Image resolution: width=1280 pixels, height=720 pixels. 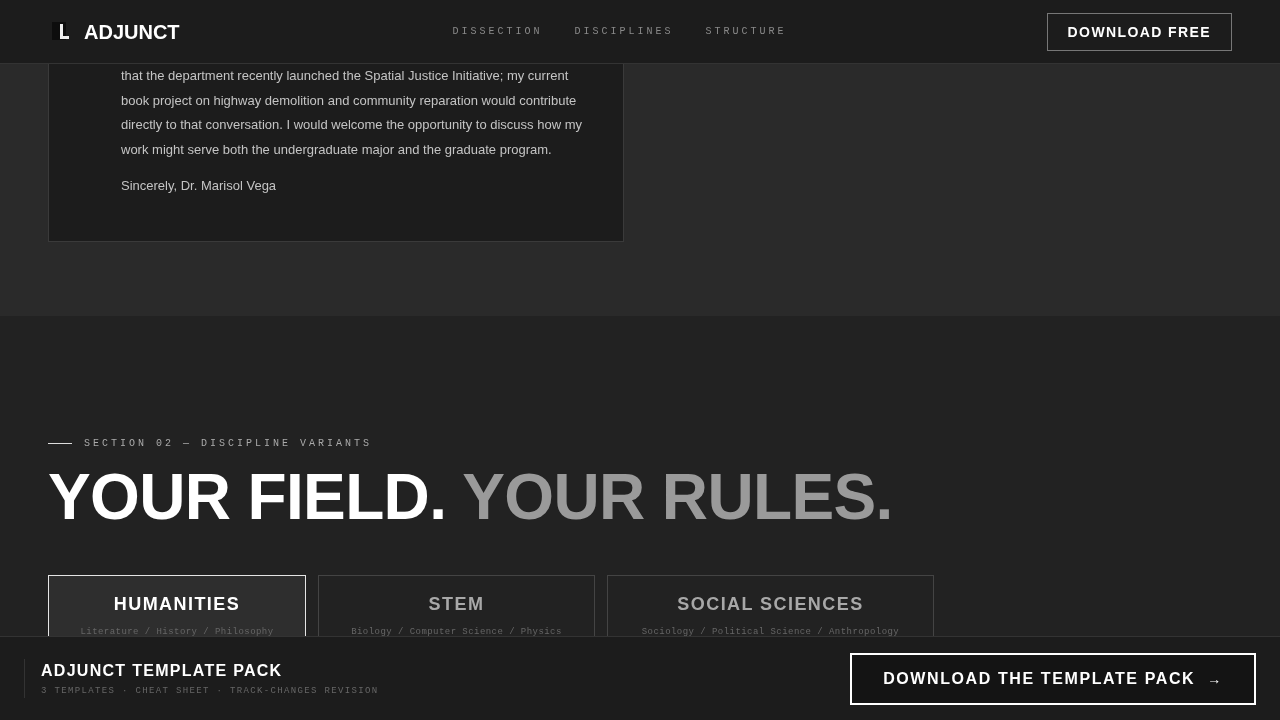 What do you see at coordinates (624, 31) in the screenshot?
I see `nav-link: DISCIPLINES` at bounding box center [624, 31].